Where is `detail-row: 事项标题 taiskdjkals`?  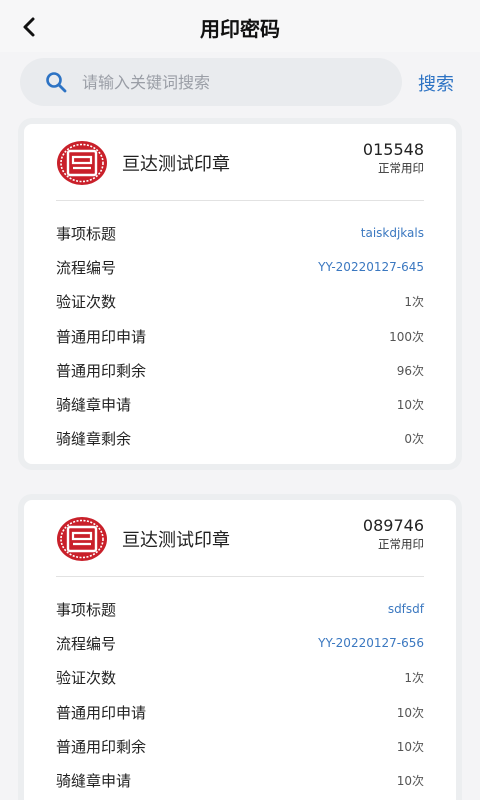 detail-row: 事项标题 taiskdjkals is located at coordinates (240, 233).